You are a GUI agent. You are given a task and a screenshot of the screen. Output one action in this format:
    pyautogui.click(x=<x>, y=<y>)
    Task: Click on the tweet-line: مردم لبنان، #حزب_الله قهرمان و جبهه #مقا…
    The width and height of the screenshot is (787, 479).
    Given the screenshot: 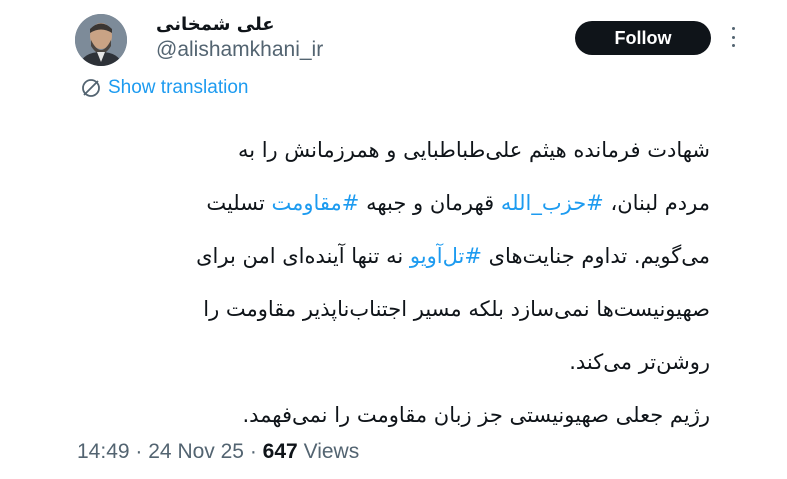 What is the action you would take?
    pyautogui.click(x=390, y=203)
    